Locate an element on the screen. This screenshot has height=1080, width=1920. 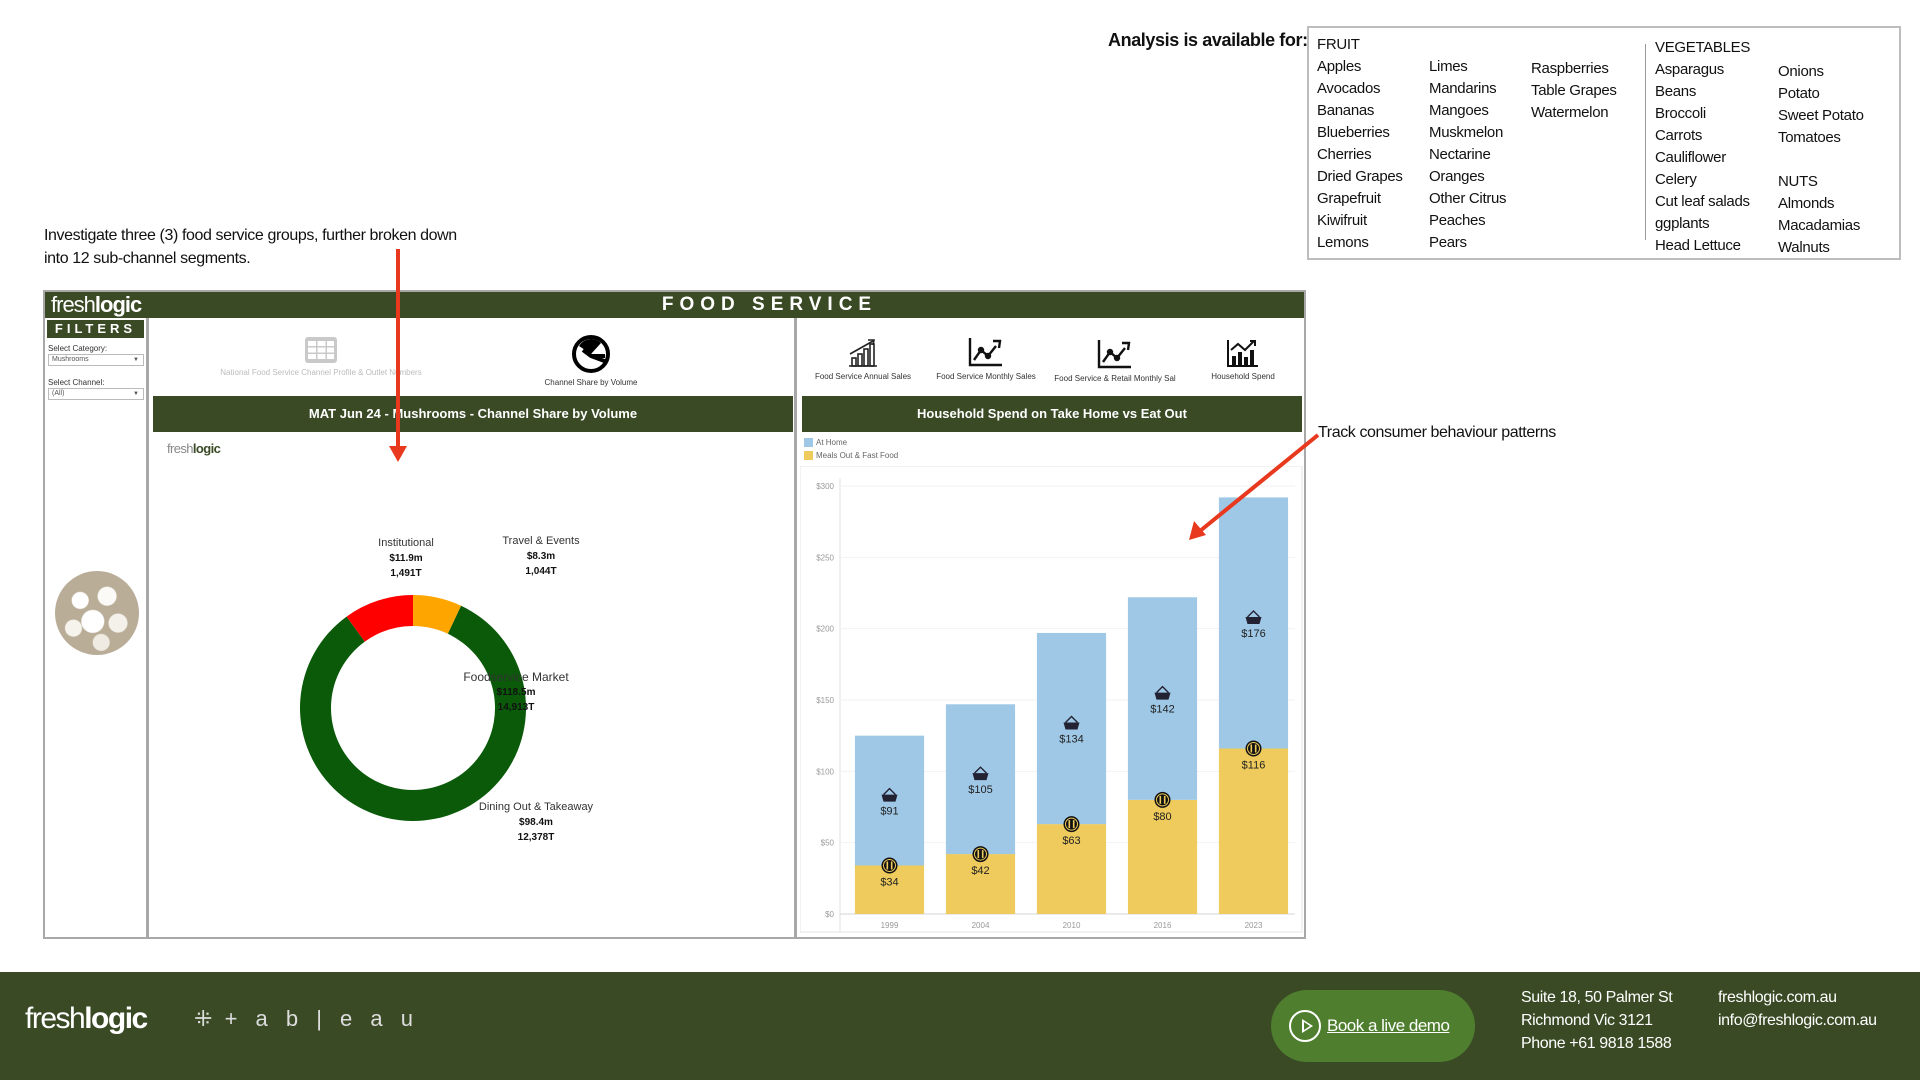
list-item: Broccoli is located at coordinates (1680, 113).